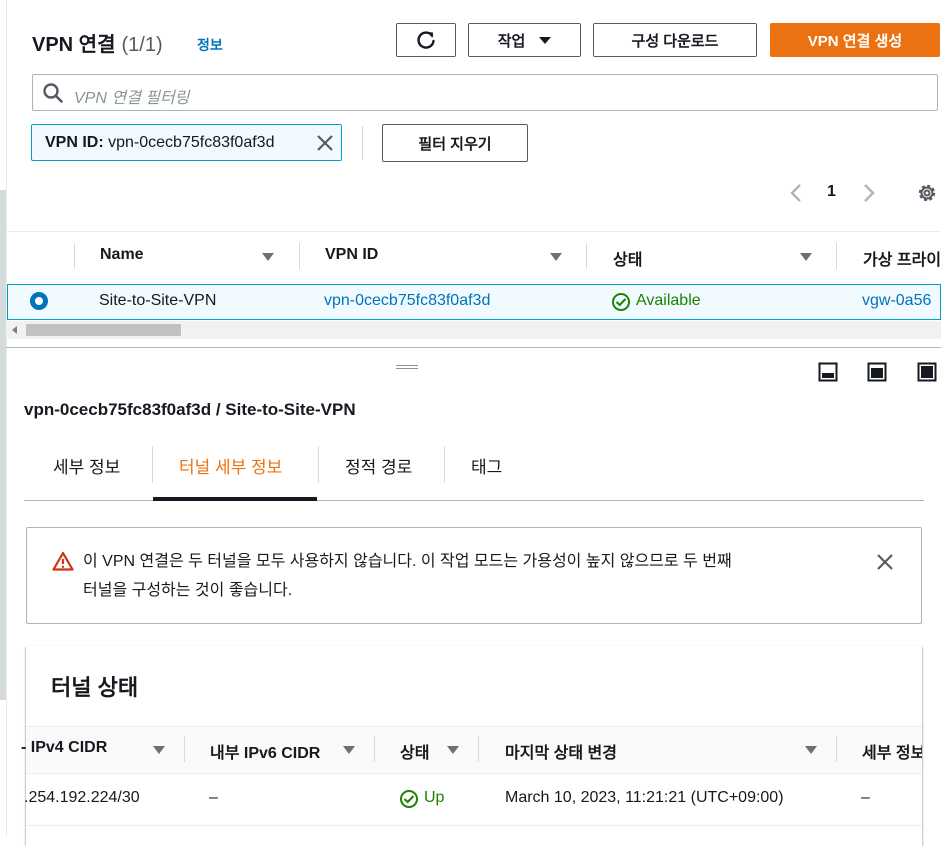 The image size is (941, 846). I want to click on refresh-button, so click(426, 40).